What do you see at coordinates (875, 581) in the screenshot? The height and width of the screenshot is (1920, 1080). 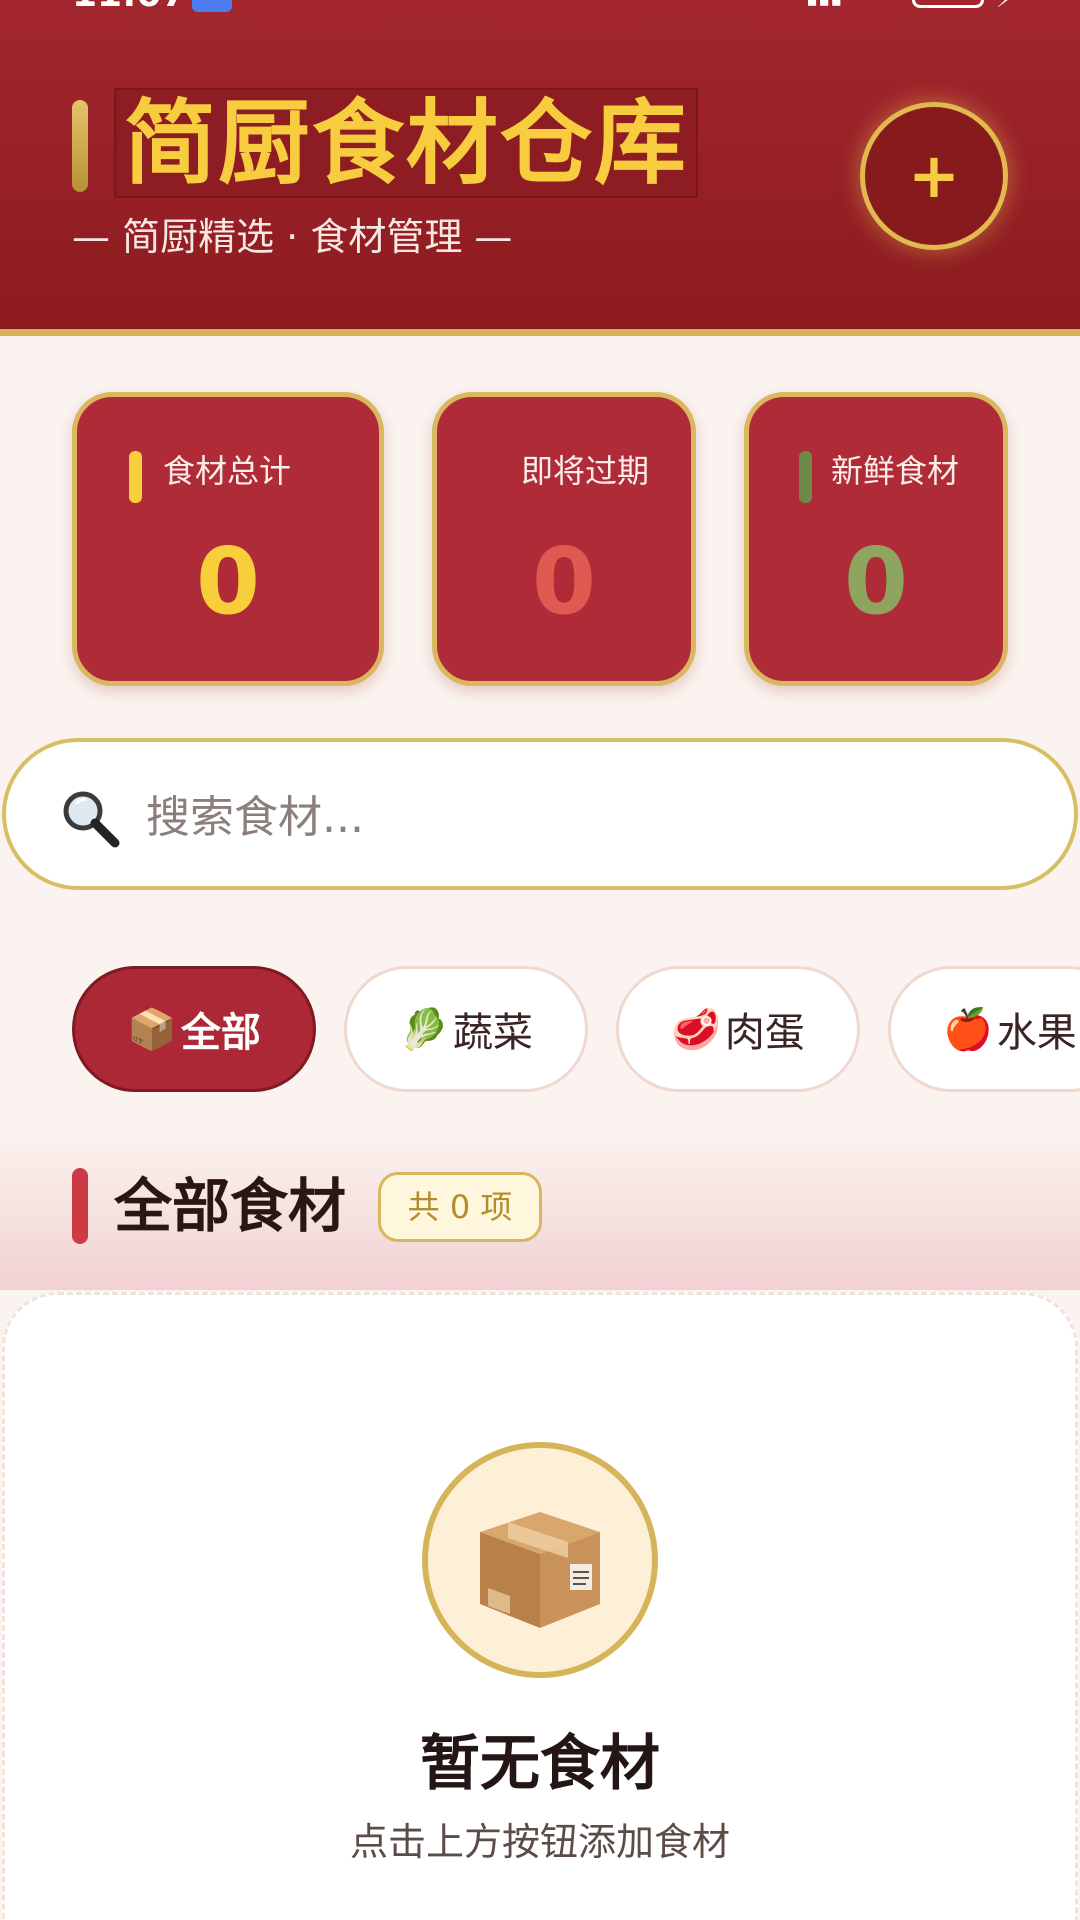 I see `stat-value-fresh: 0` at bounding box center [875, 581].